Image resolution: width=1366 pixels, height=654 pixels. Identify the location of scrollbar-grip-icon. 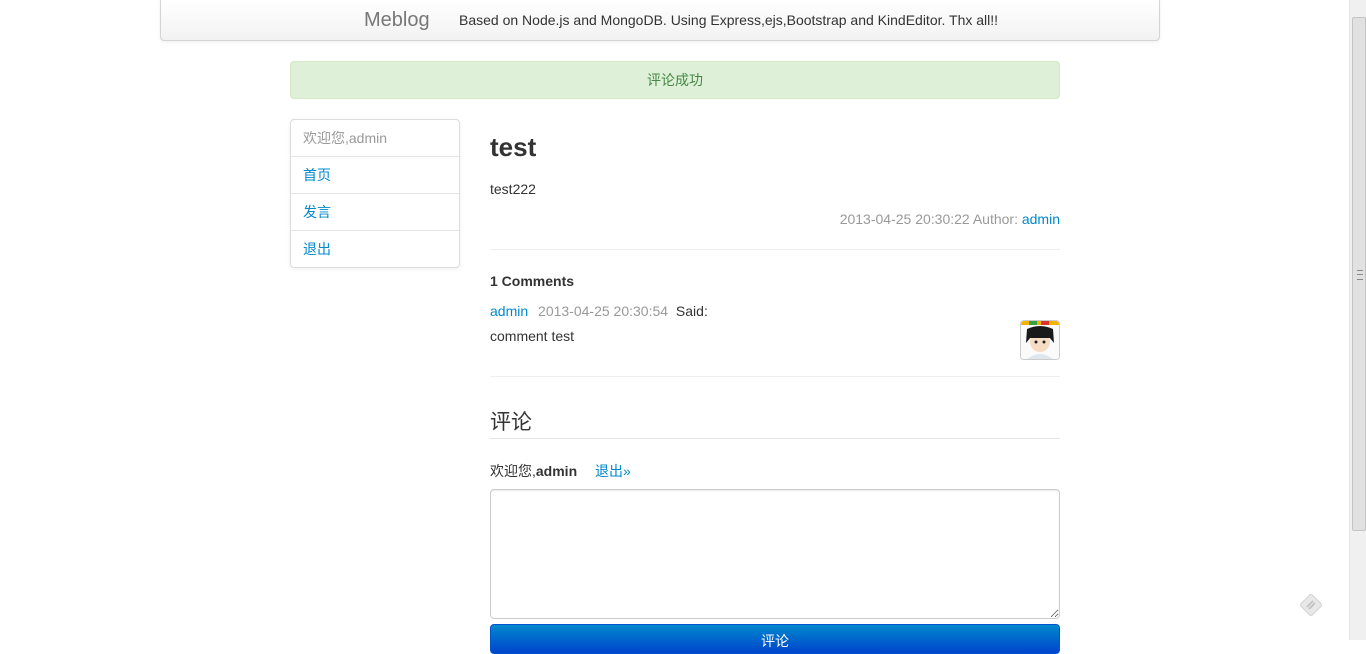
(1360, 275).